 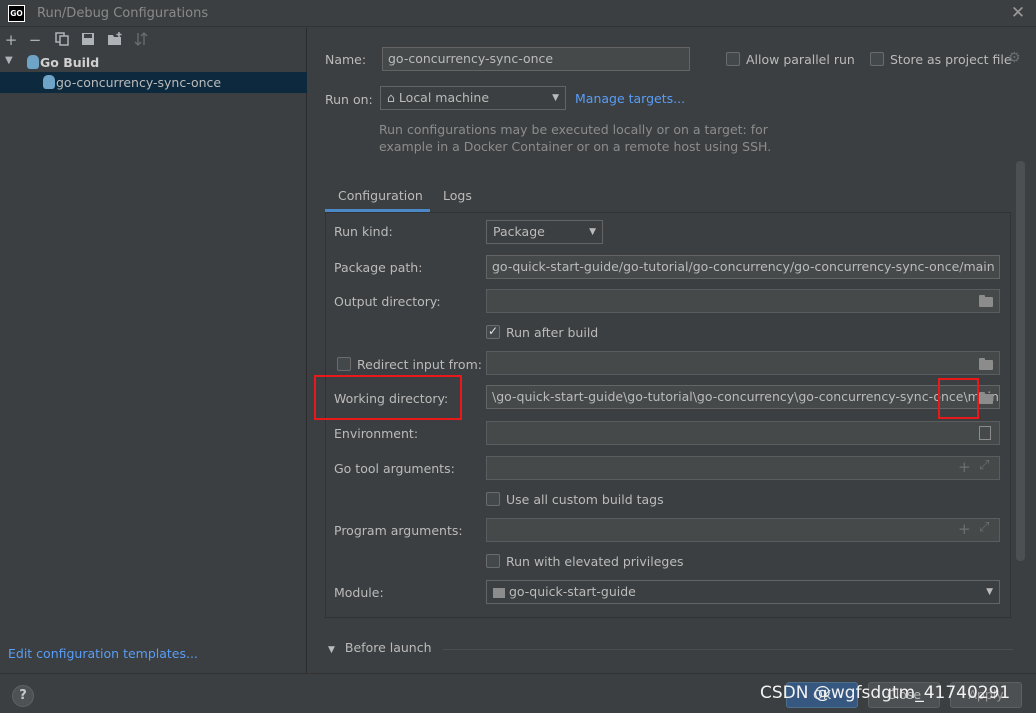 What do you see at coordinates (877, 59) in the screenshot?
I see `store-project-checkbox` at bounding box center [877, 59].